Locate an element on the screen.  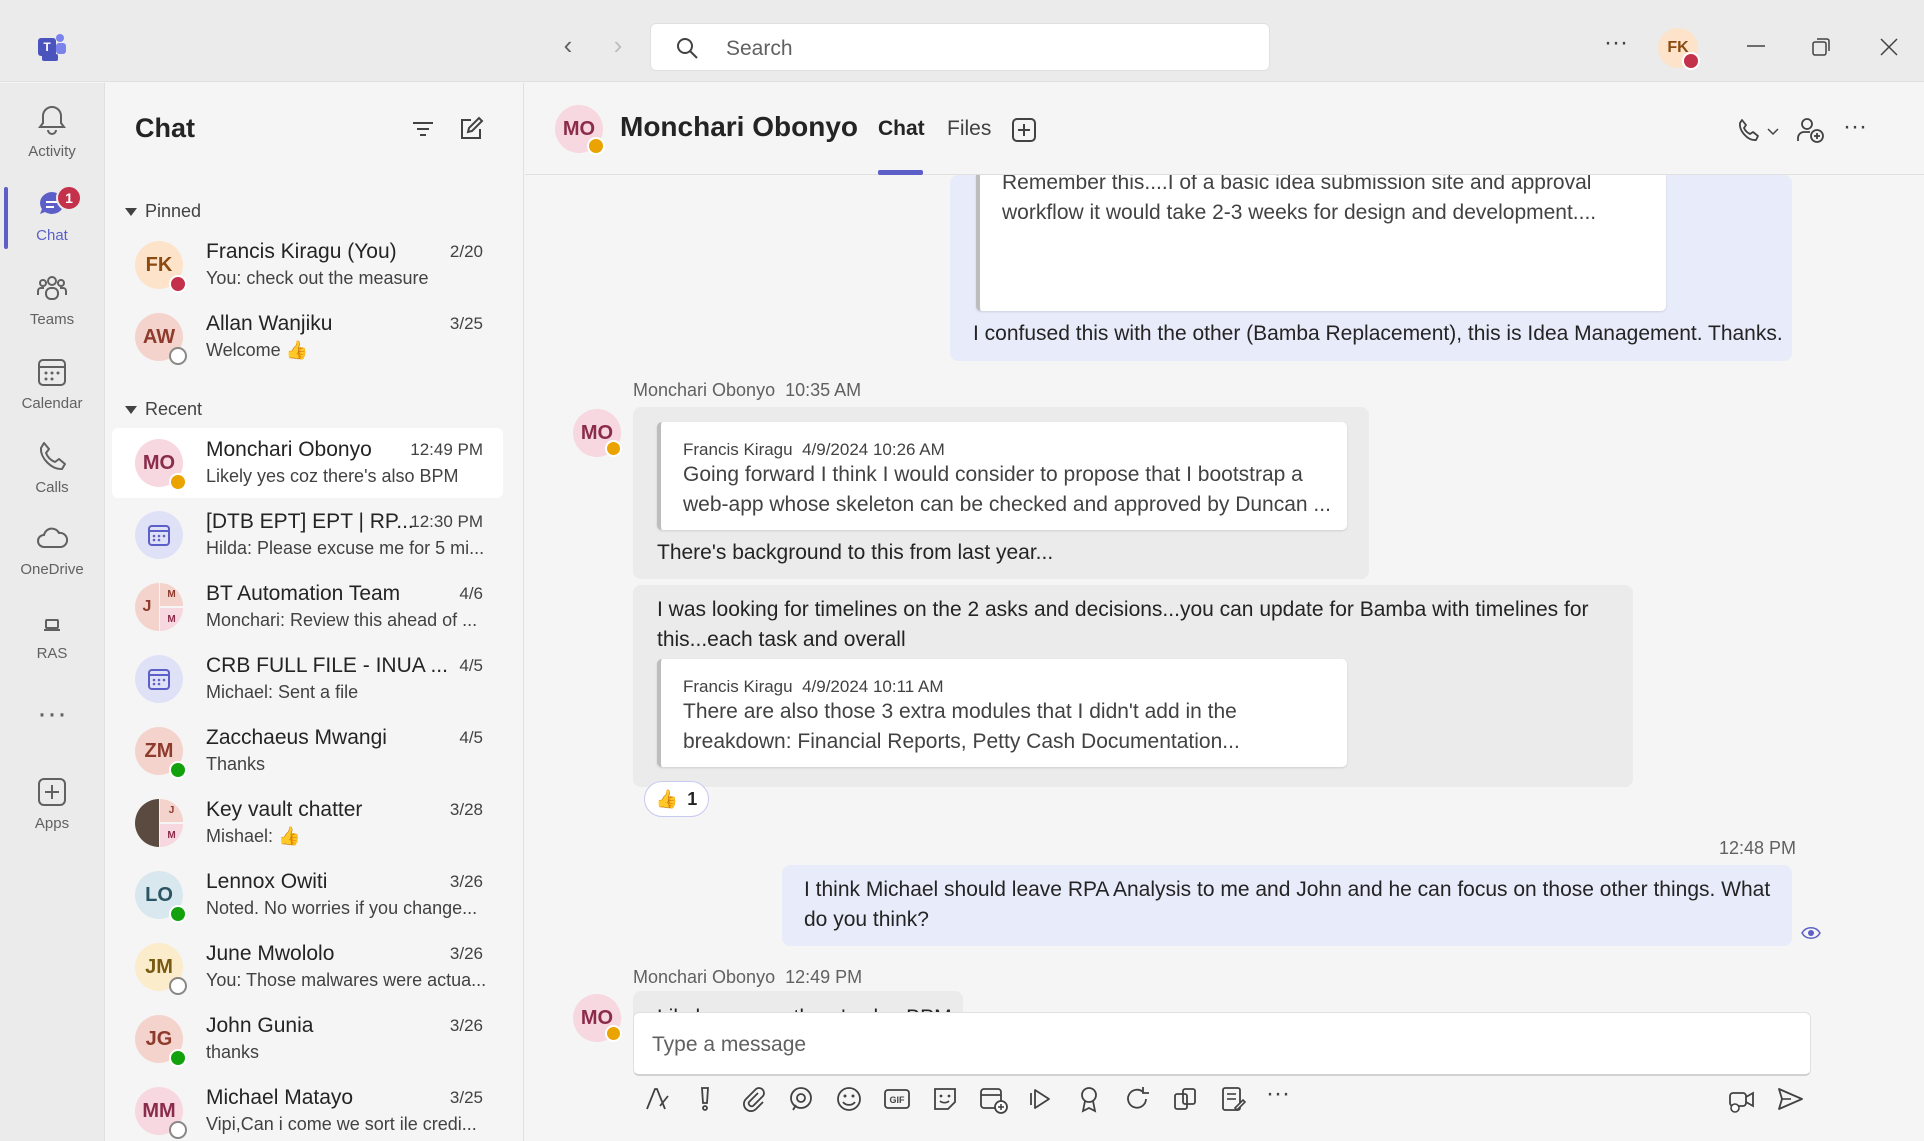
schedule-meeting-icon is located at coordinates (993, 1099).